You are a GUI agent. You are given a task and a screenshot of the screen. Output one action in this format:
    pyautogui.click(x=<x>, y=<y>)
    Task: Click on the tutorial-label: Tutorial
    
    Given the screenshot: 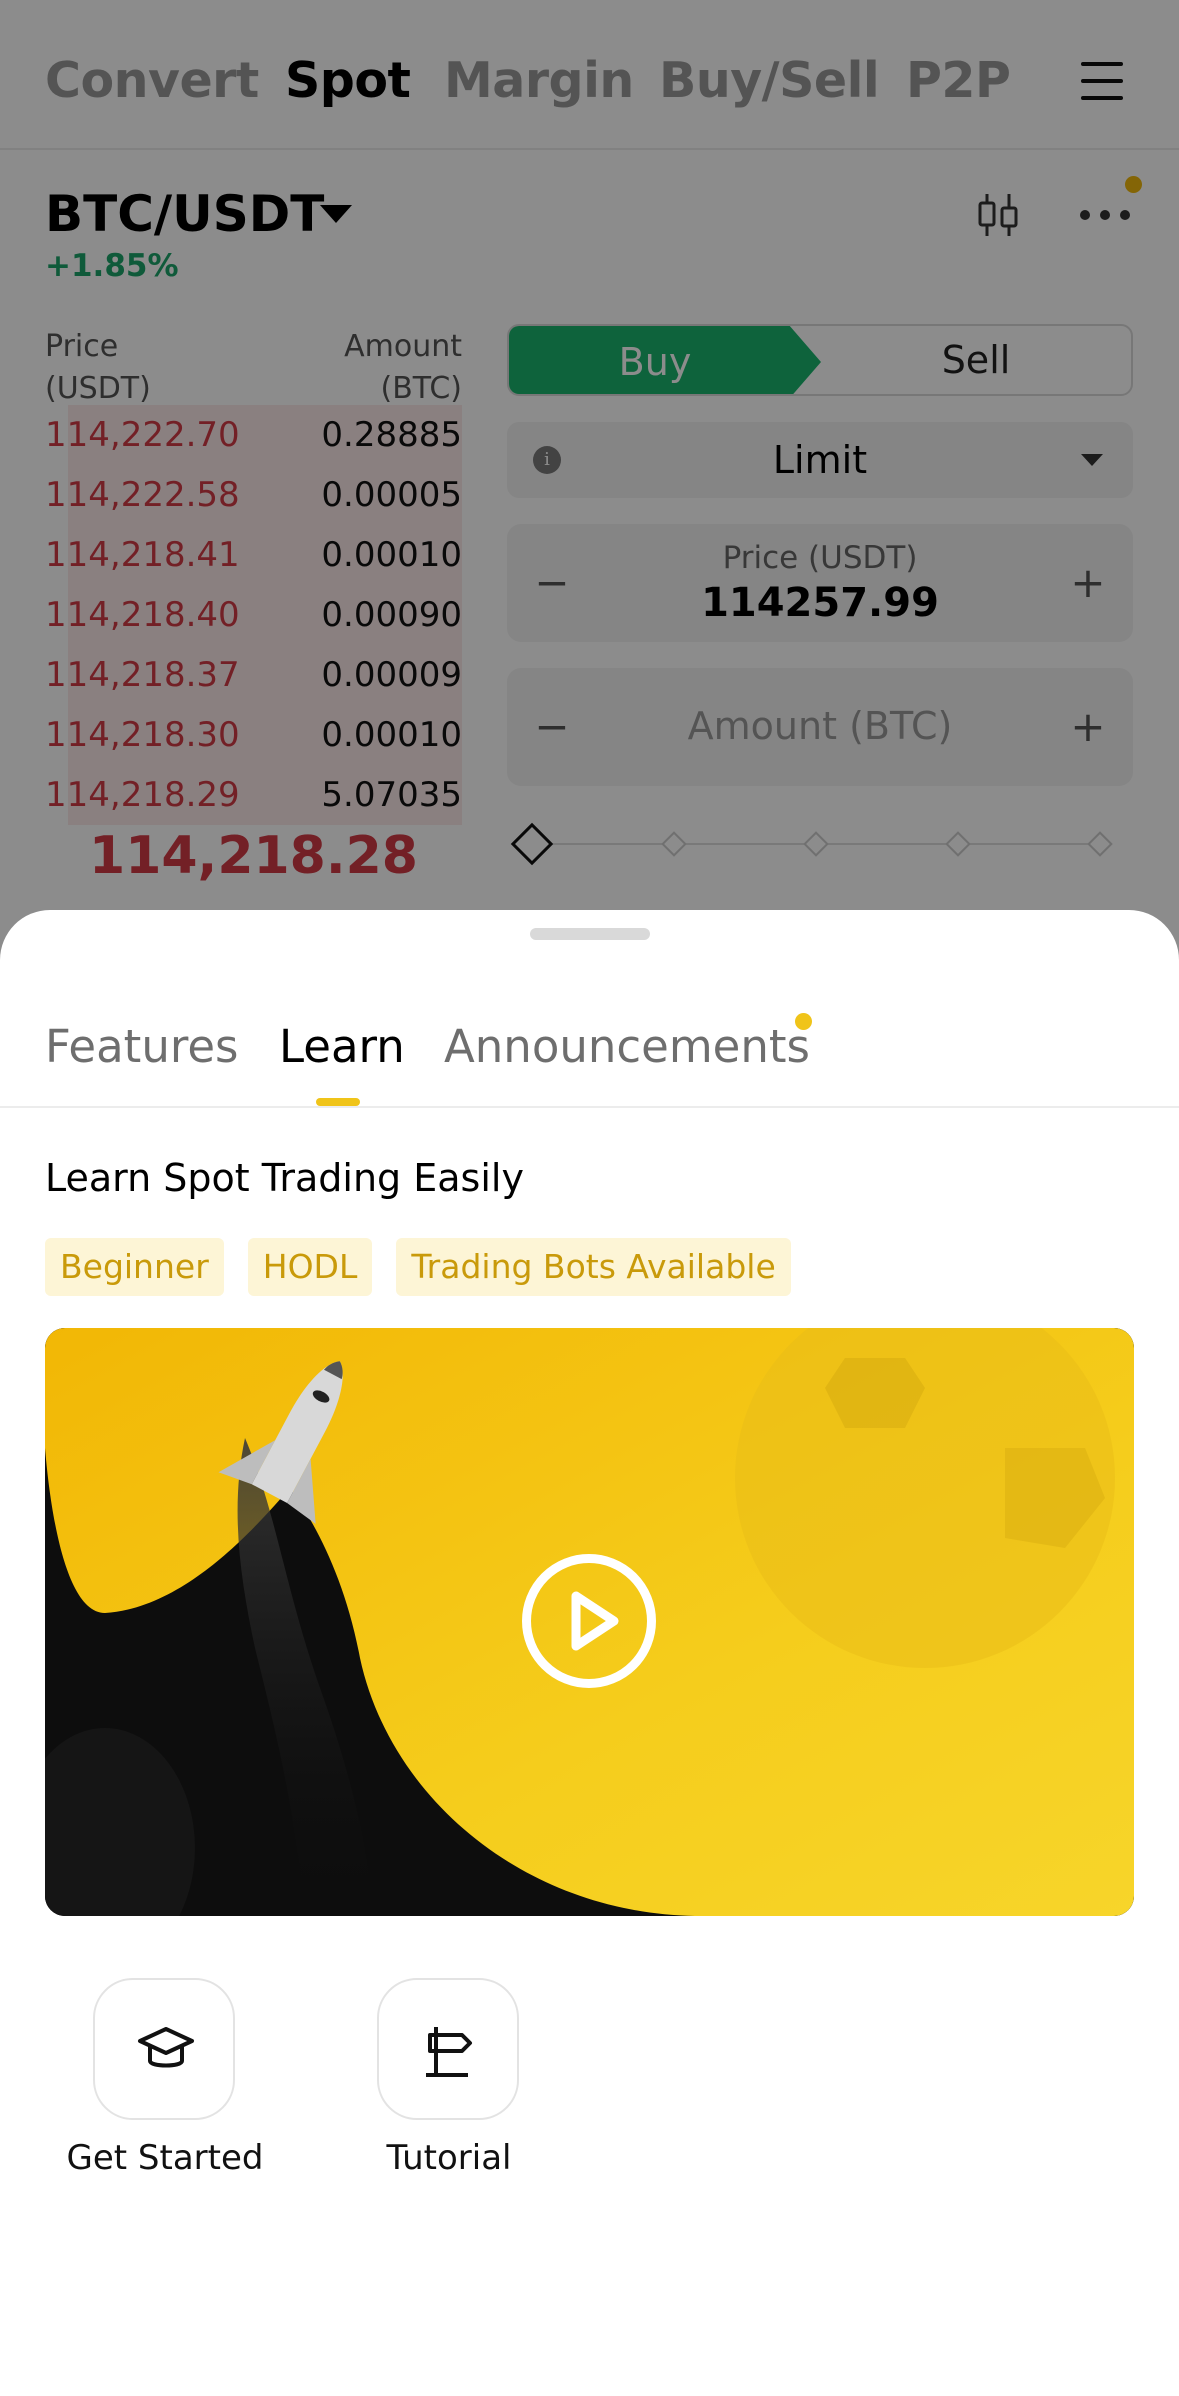 What is the action you would take?
    pyautogui.click(x=449, y=2158)
    